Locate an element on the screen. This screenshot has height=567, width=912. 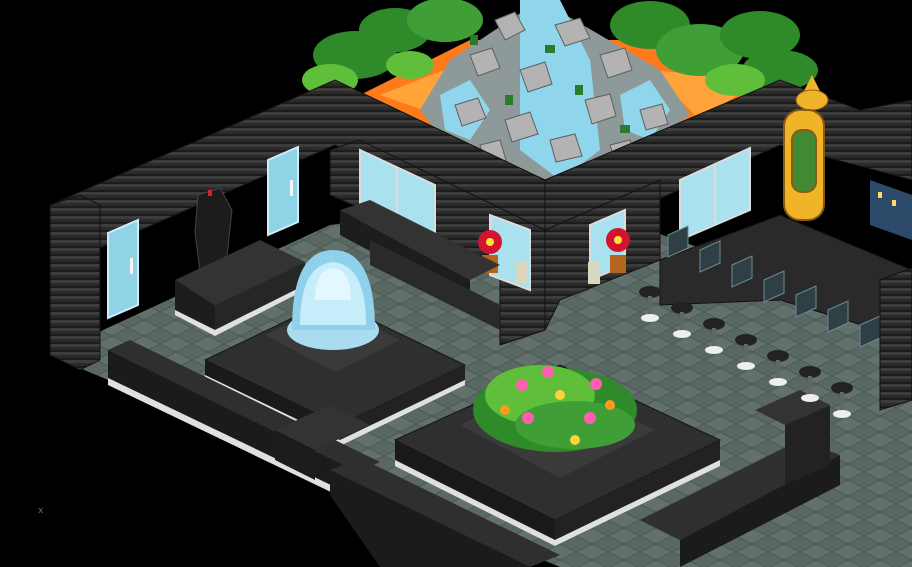
corner-mark: x is located at coordinates (41, 511).